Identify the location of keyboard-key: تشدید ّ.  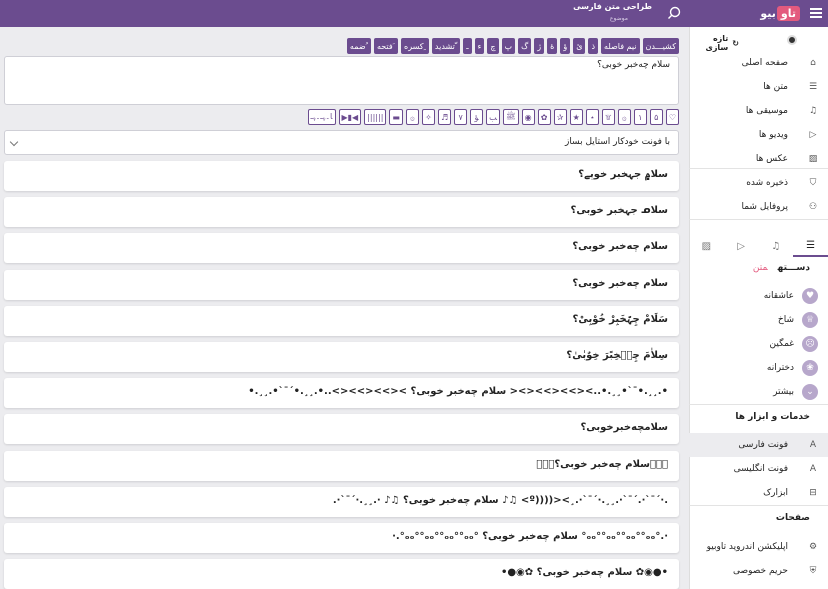
(446, 46).